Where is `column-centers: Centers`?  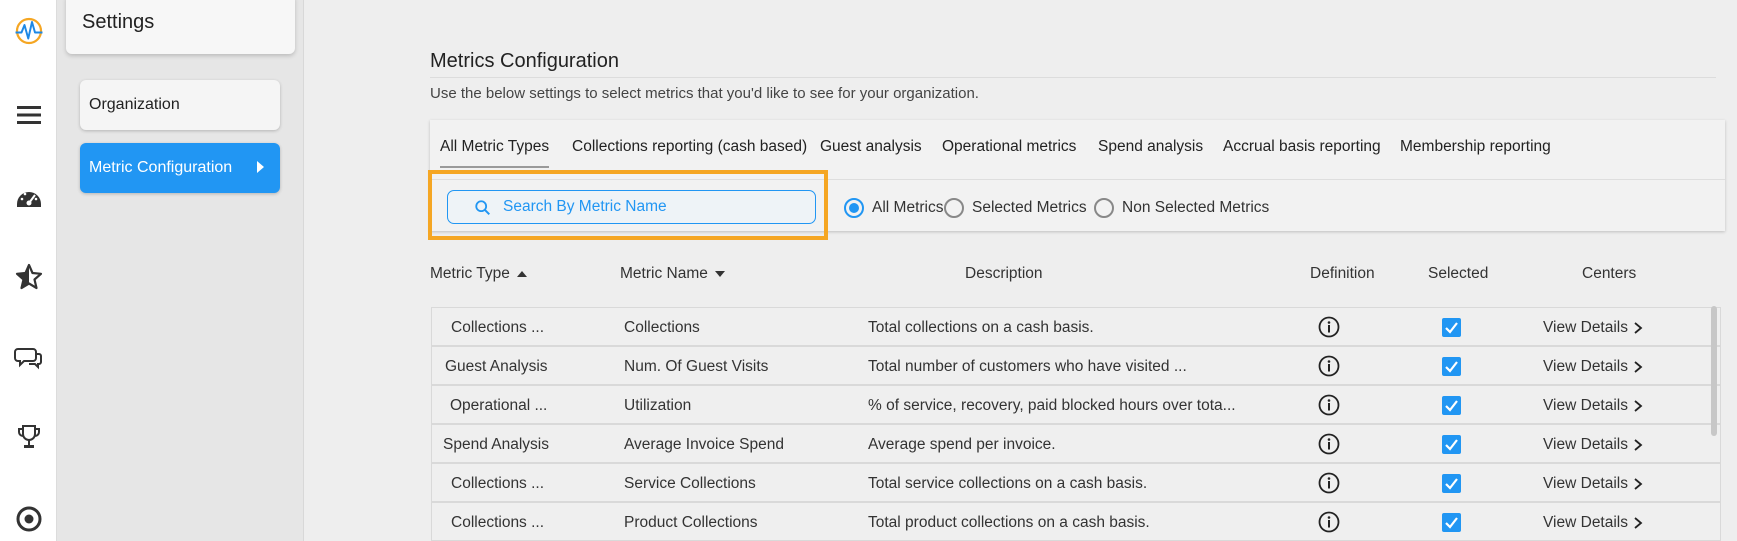
column-centers: Centers is located at coordinates (1609, 273).